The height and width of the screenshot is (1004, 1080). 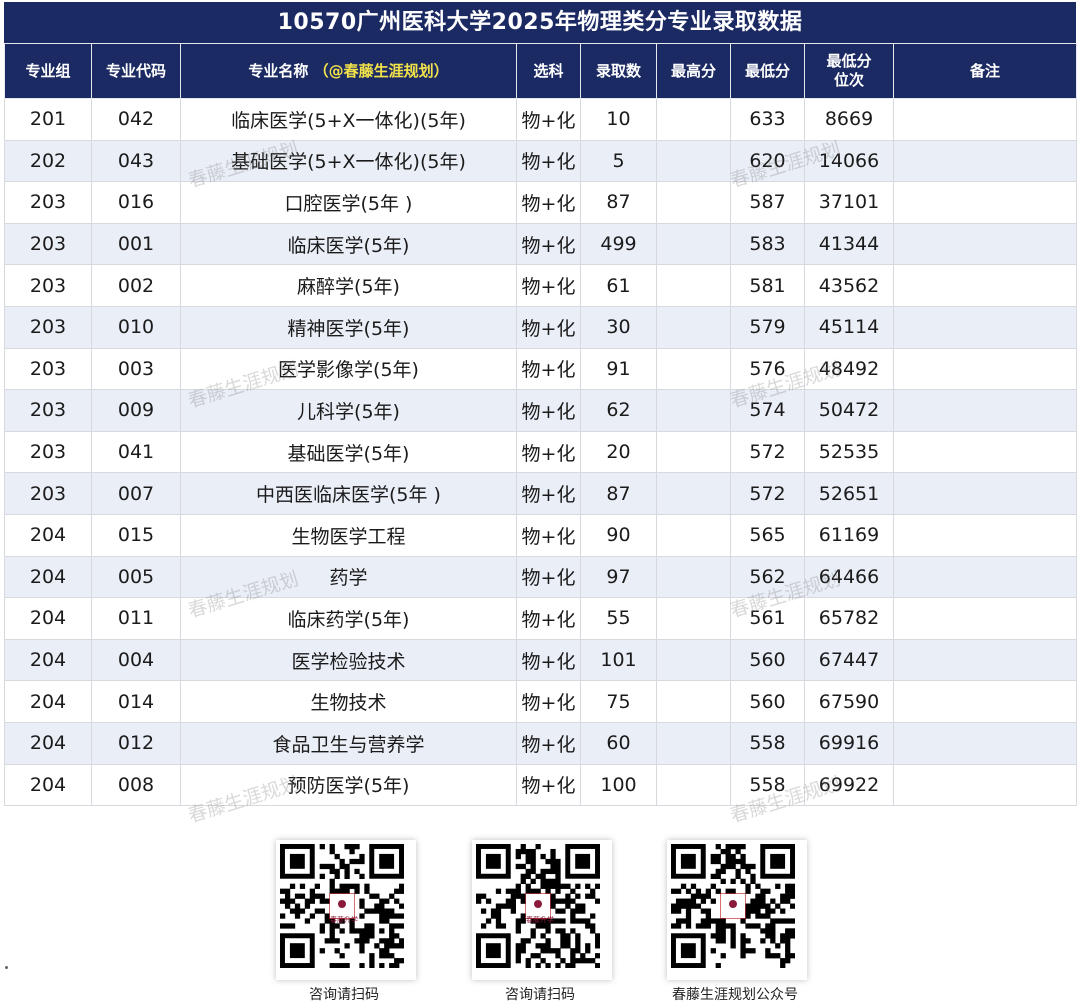 What do you see at coordinates (48, 119) in the screenshot?
I see `cell-group: 201` at bounding box center [48, 119].